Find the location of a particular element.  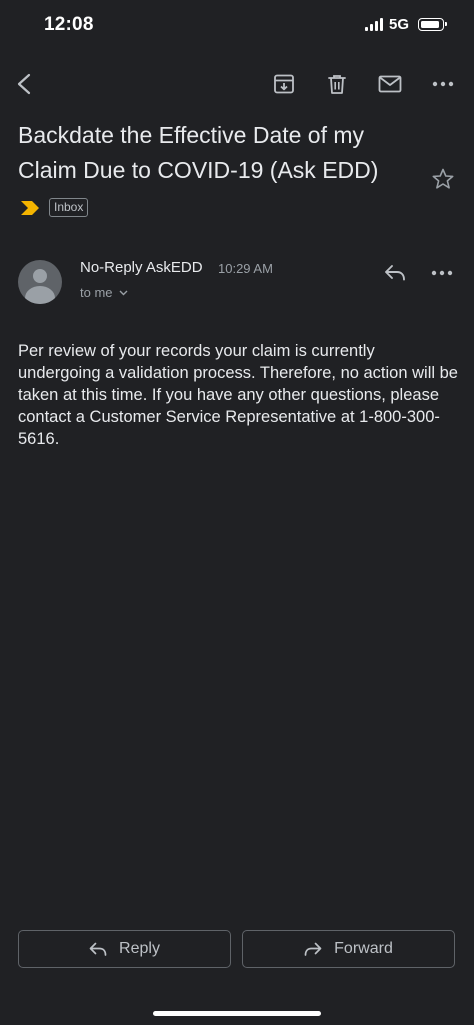

star-button is located at coordinates (443, 179).